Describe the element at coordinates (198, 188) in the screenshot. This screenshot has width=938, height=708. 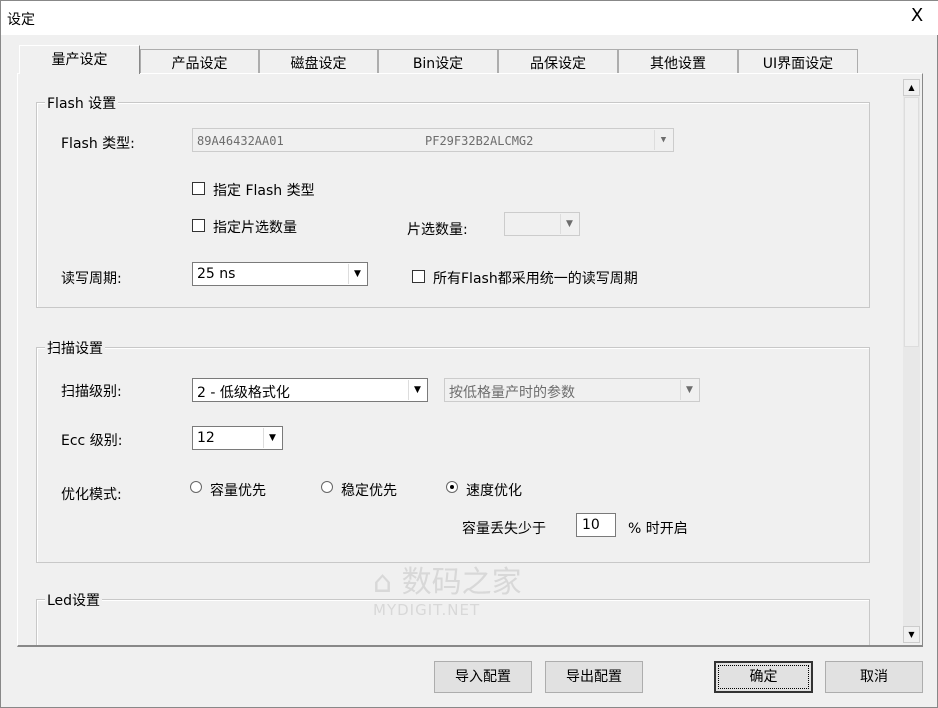
I see `specify-type-checkbox` at that location.